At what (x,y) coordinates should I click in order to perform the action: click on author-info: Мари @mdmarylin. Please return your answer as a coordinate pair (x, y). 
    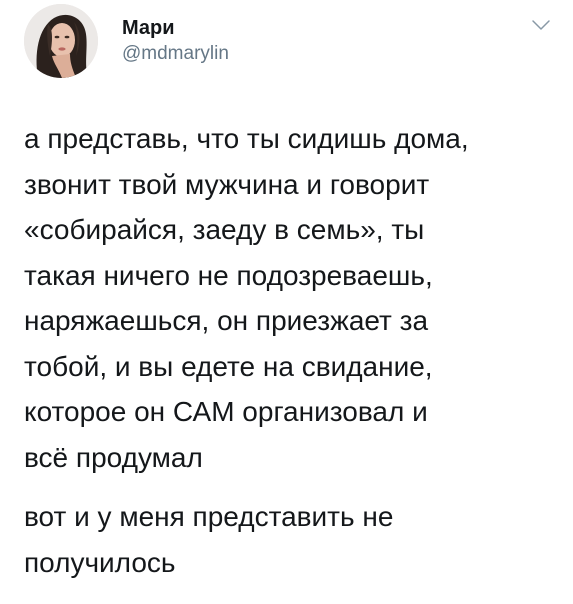
    Looking at the image, I should click on (175, 41).